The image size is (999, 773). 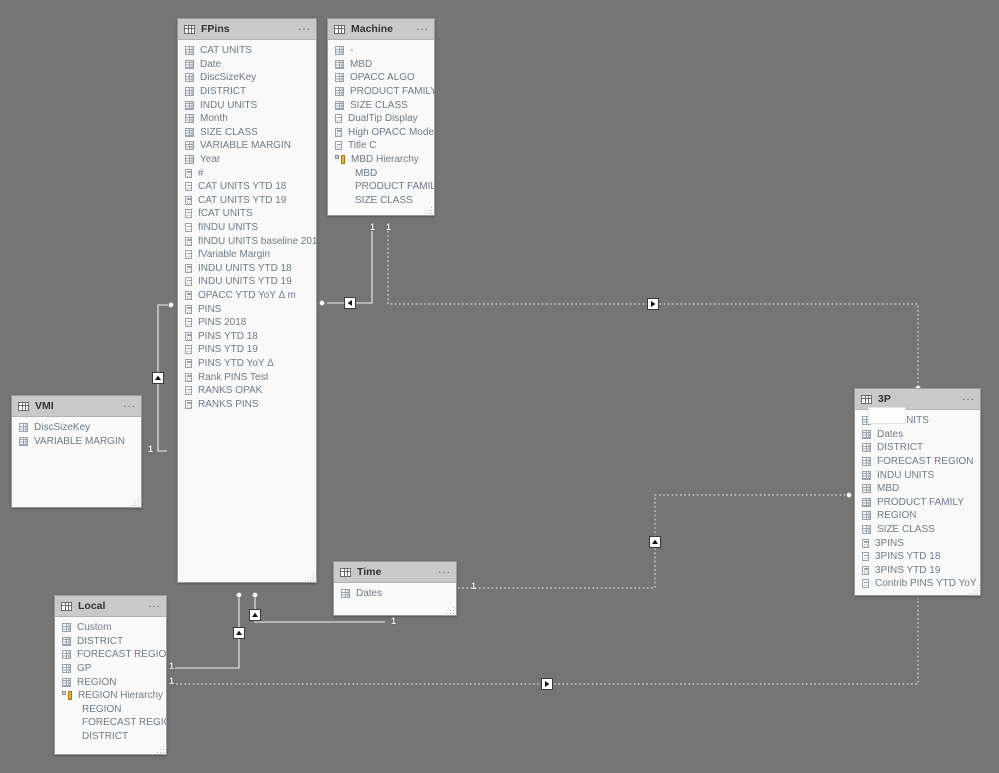 What do you see at coordinates (917, 584) in the screenshot?
I see `field-row: Contrib PINS YTD YoY Δ` at bounding box center [917, 584].